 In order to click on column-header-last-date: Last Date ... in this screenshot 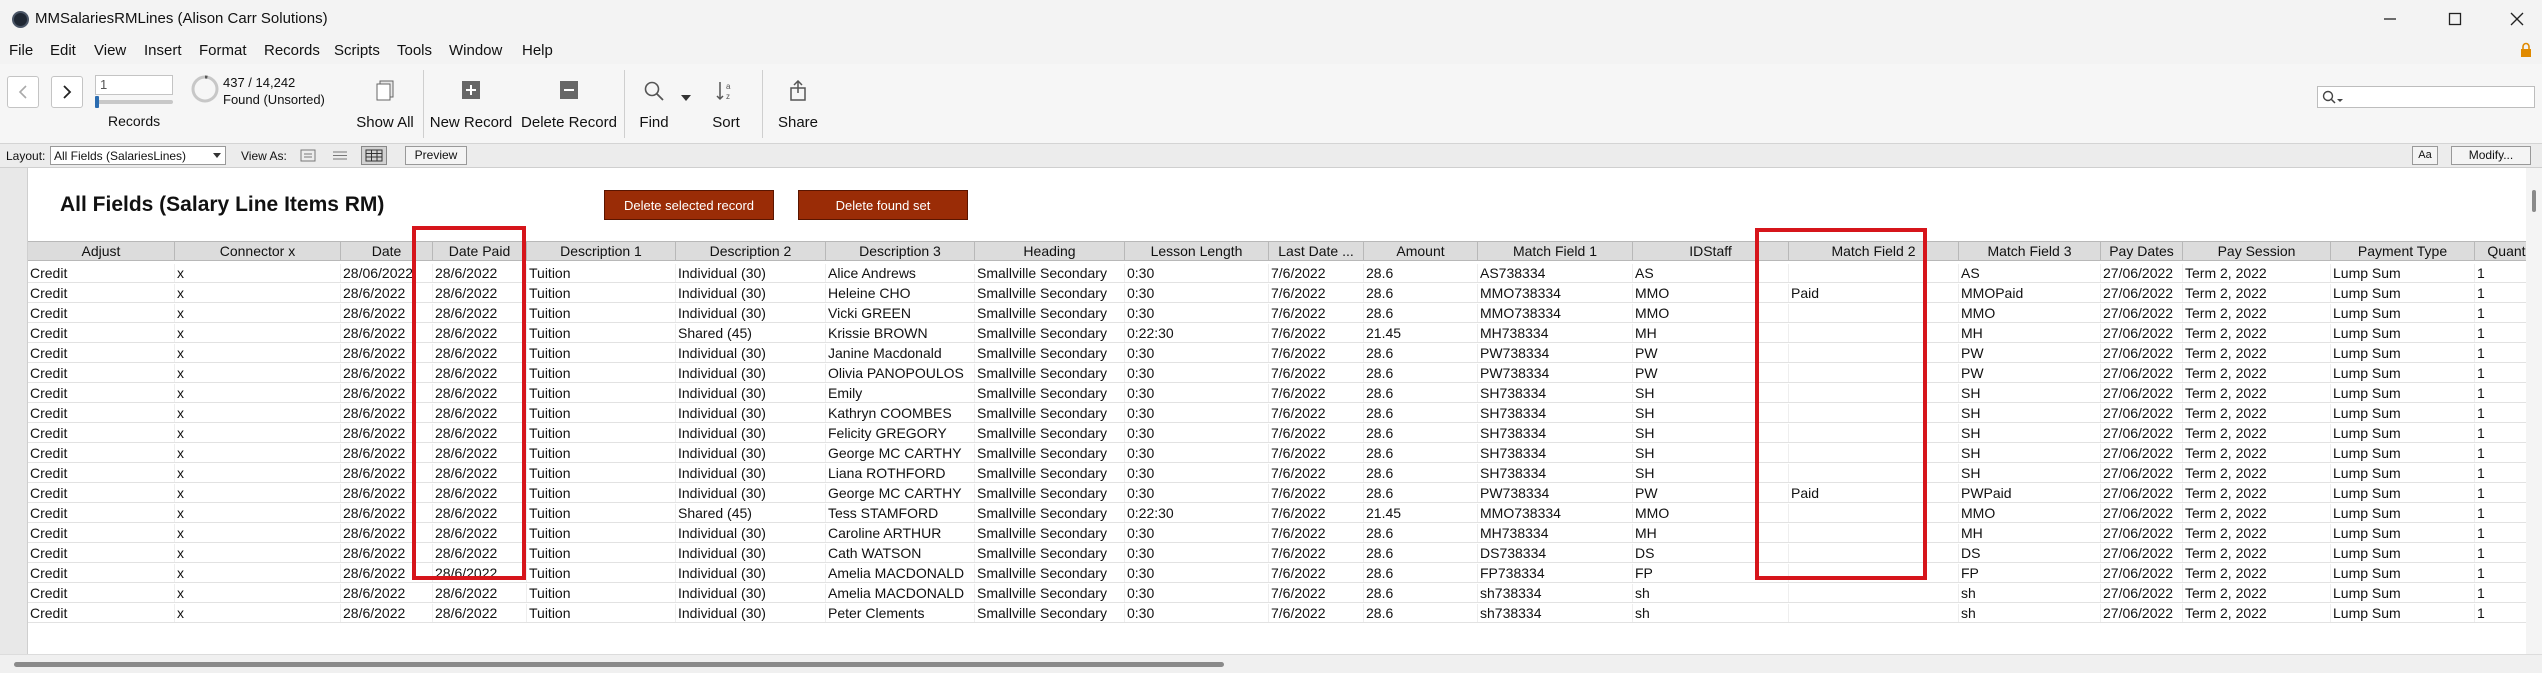, I will do `click(1316, 251)`.